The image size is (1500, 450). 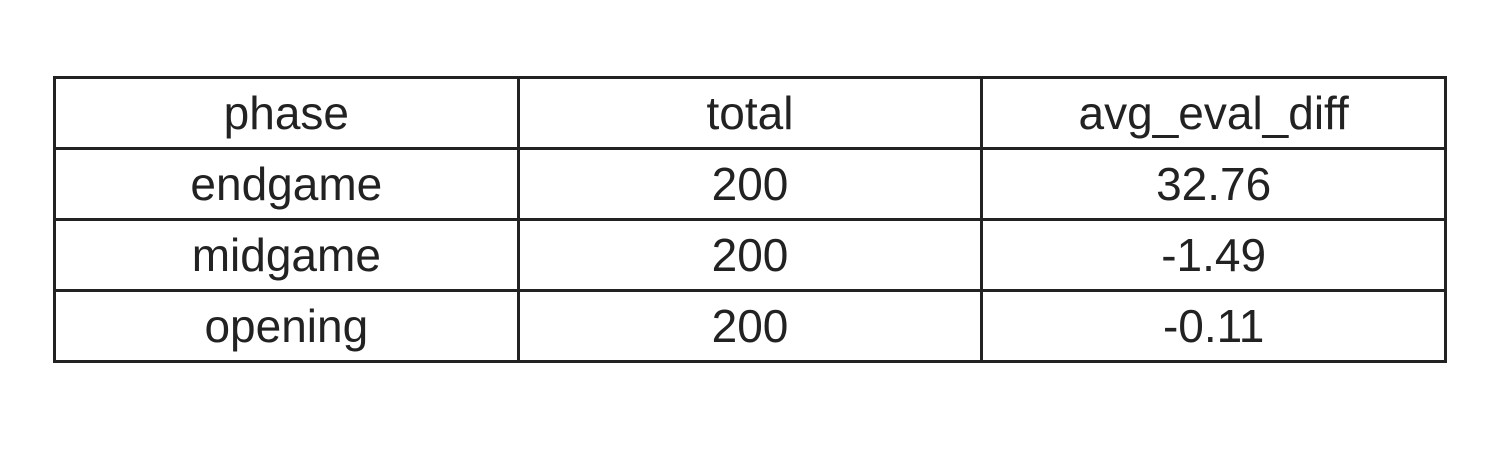 What do you see at coordinates (1213, 326) in the screenshot?
I see `table-cell-avg-eval-diff: -0.11` at bounding box center [1213, 326].